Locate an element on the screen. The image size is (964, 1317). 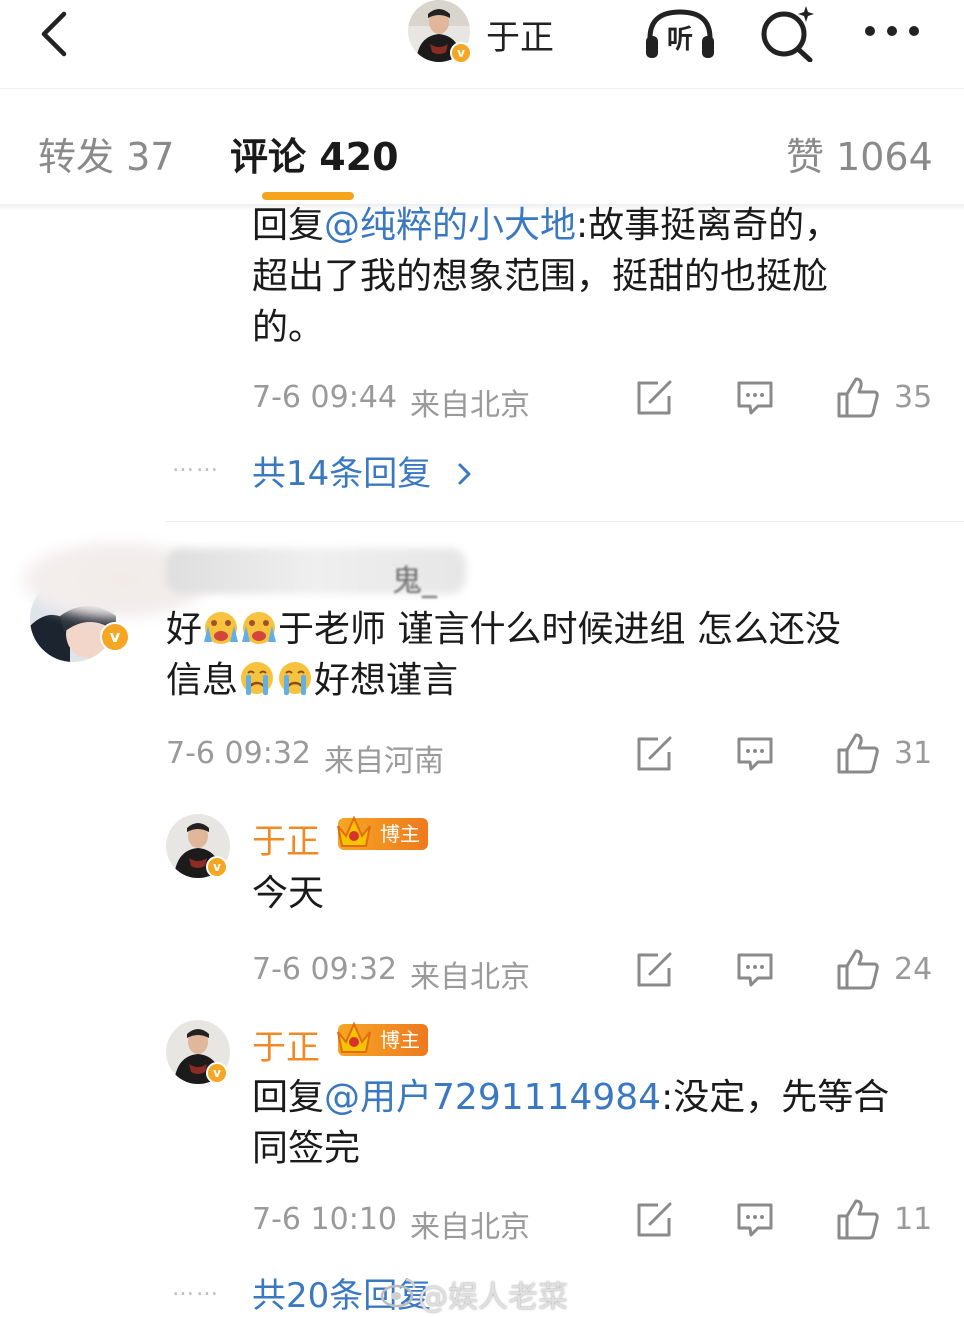
tab-bar: 转发 37 评论 420 赞 1064 is located at coordinates (482, 150).